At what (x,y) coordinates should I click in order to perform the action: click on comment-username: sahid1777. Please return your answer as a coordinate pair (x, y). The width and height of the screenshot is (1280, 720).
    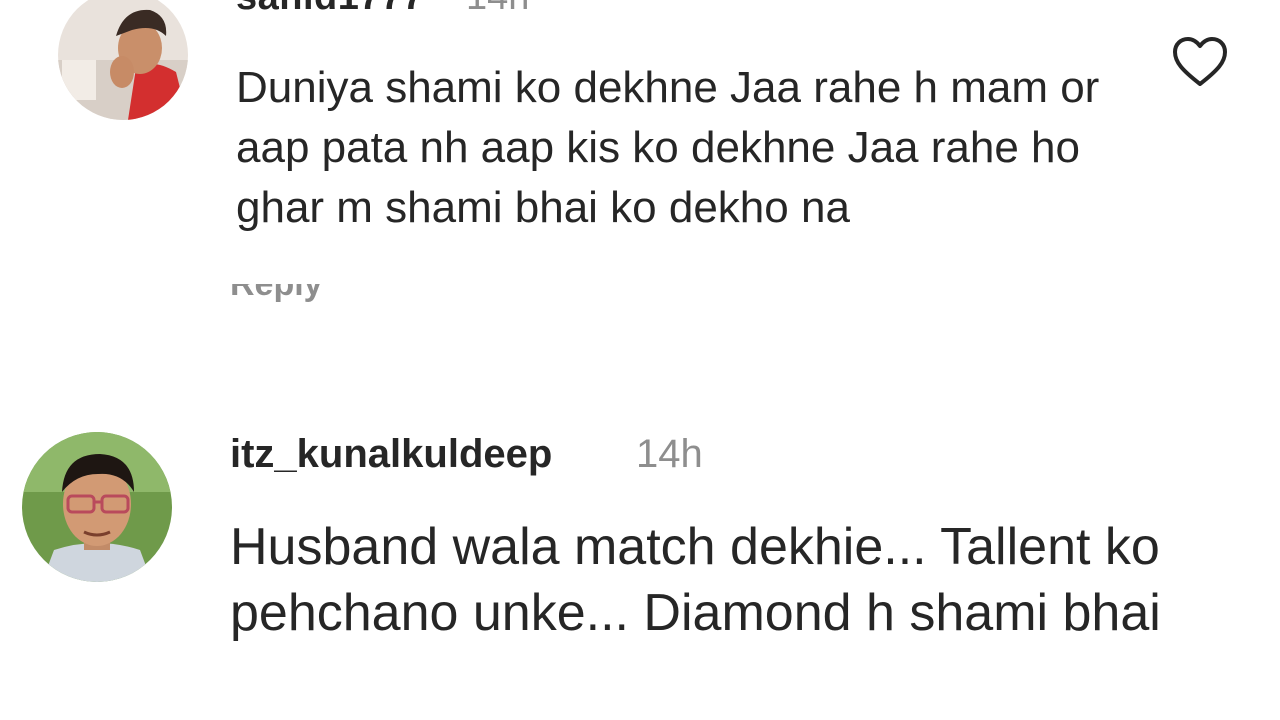
    Looking at the image, I should click on (330, 9).